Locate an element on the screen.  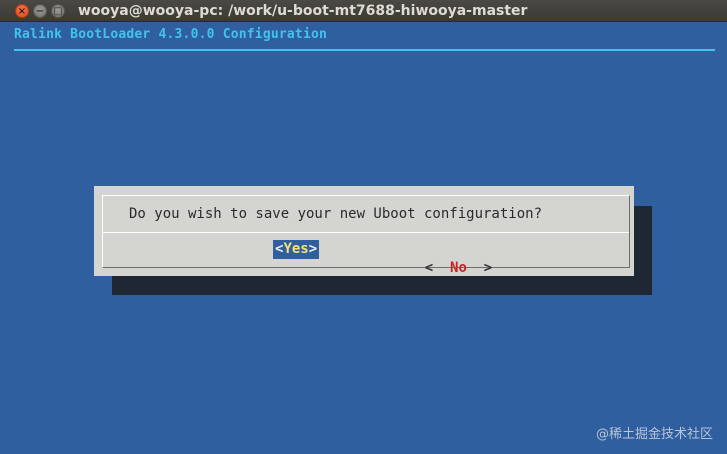
watermark: @稀土掘金技术社区 is located at coordinates (654, 434).